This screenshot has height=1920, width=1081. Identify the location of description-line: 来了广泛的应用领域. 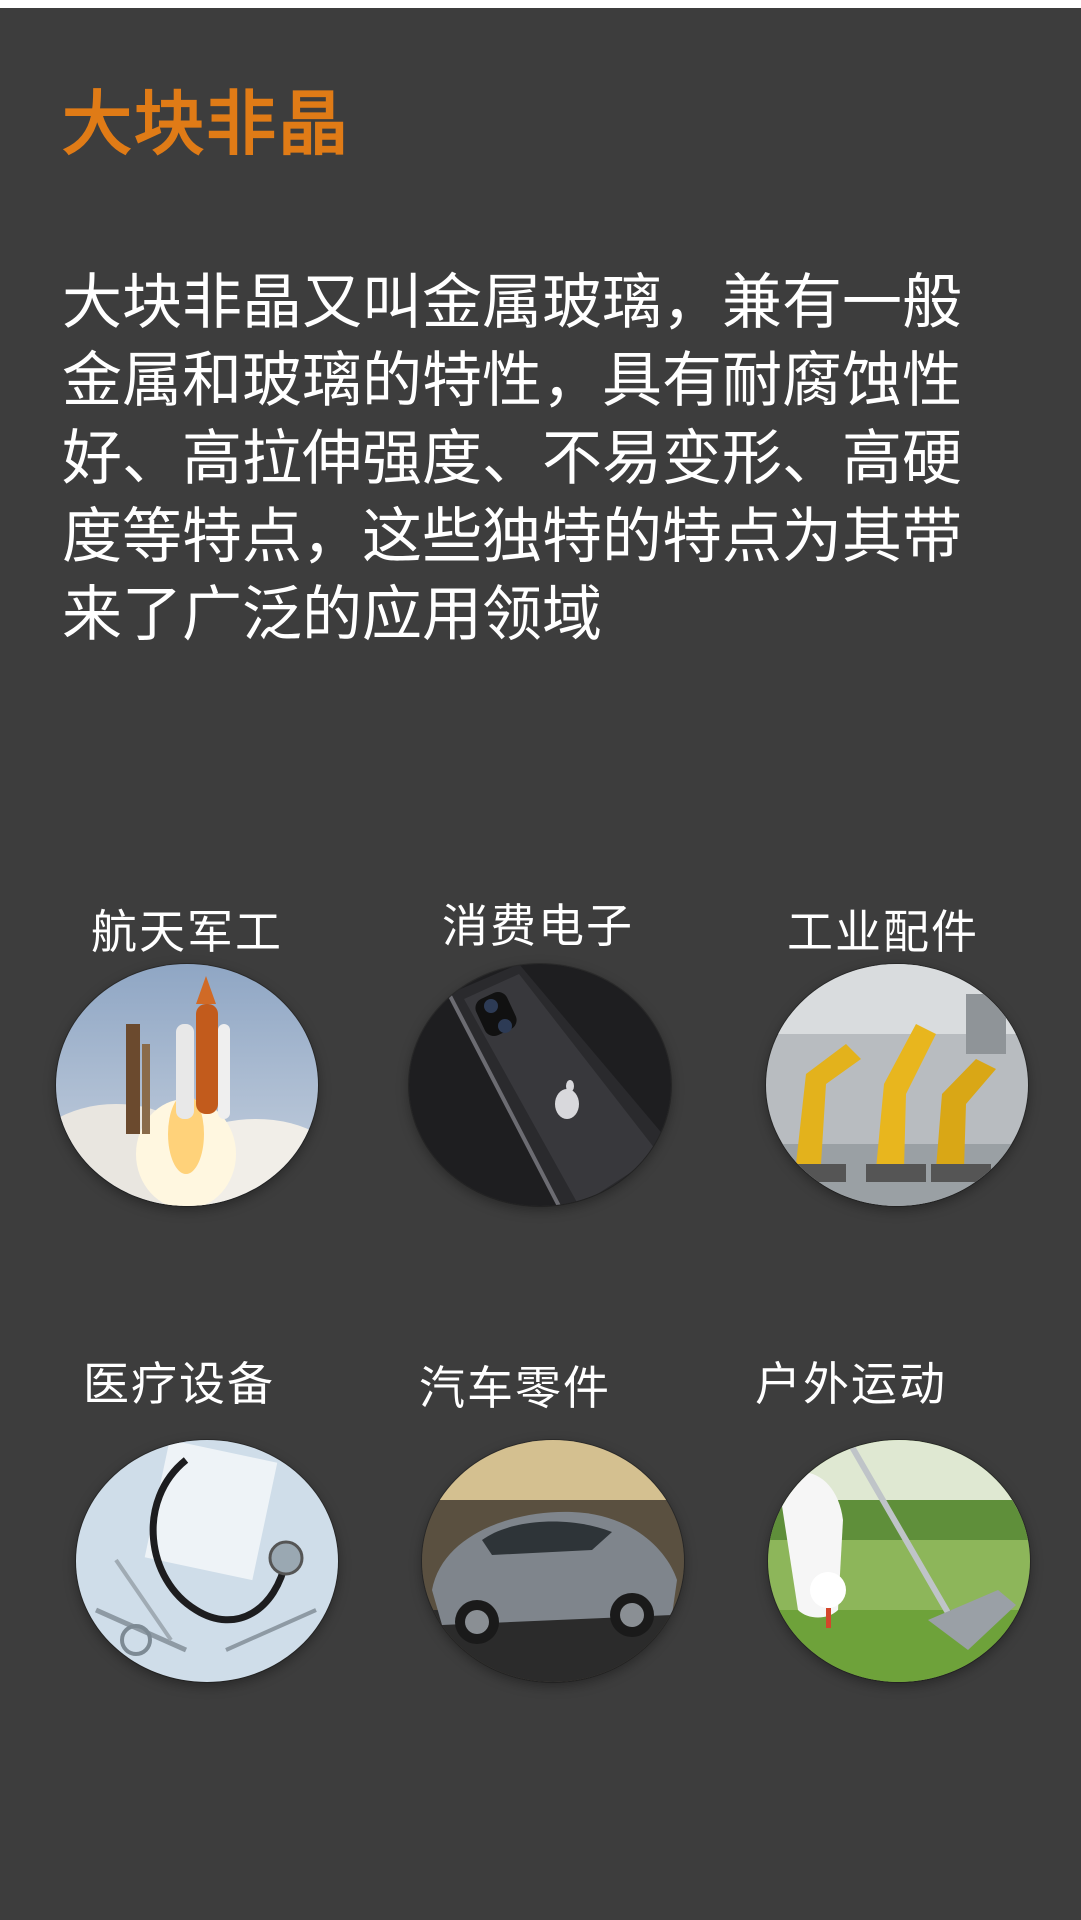
(332, 615).